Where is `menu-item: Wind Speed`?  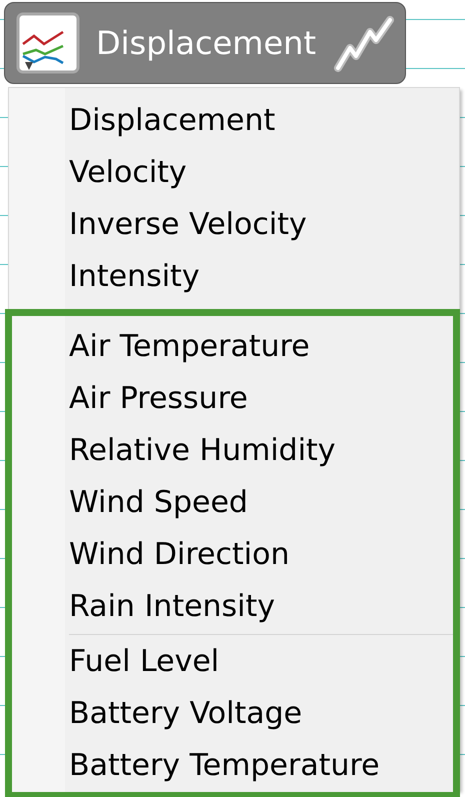 menu-item: Wind Speed is located at coordinates (232, 503).